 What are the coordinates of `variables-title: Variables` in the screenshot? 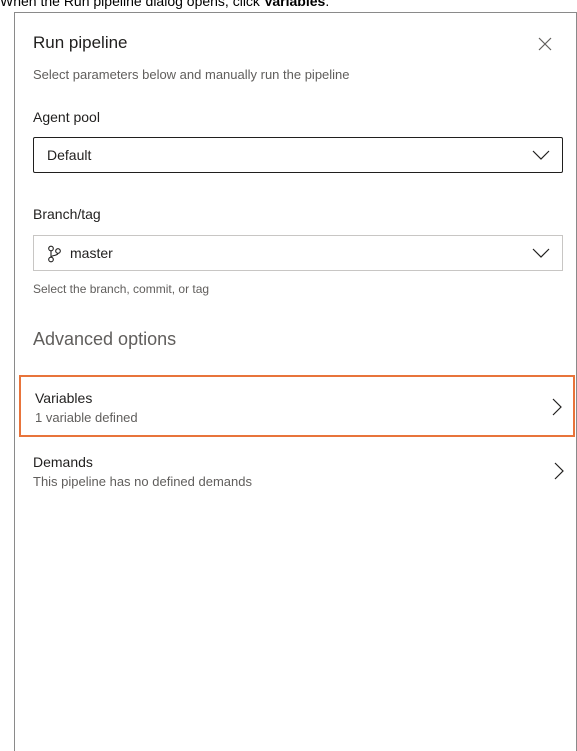 It's located at (64, 398).